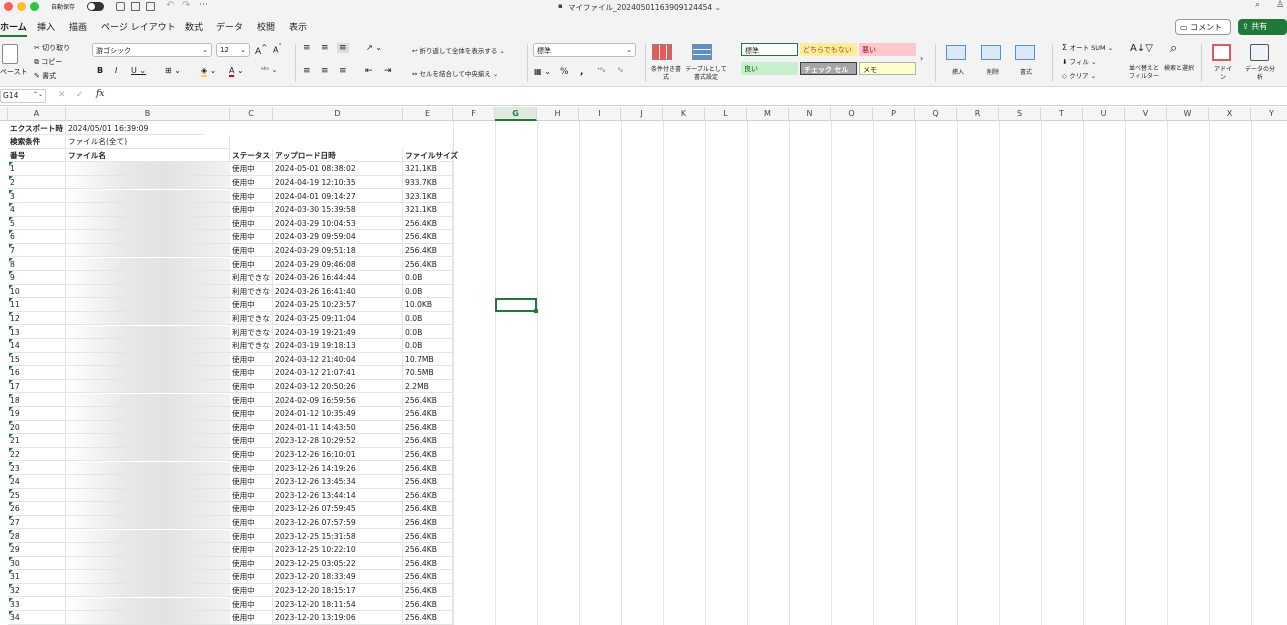  What do you see at coordinates (135, 129) in the screenshot?
I see `export-value: 2024/05/01 16:39:09` at bounding box center [135, 129].